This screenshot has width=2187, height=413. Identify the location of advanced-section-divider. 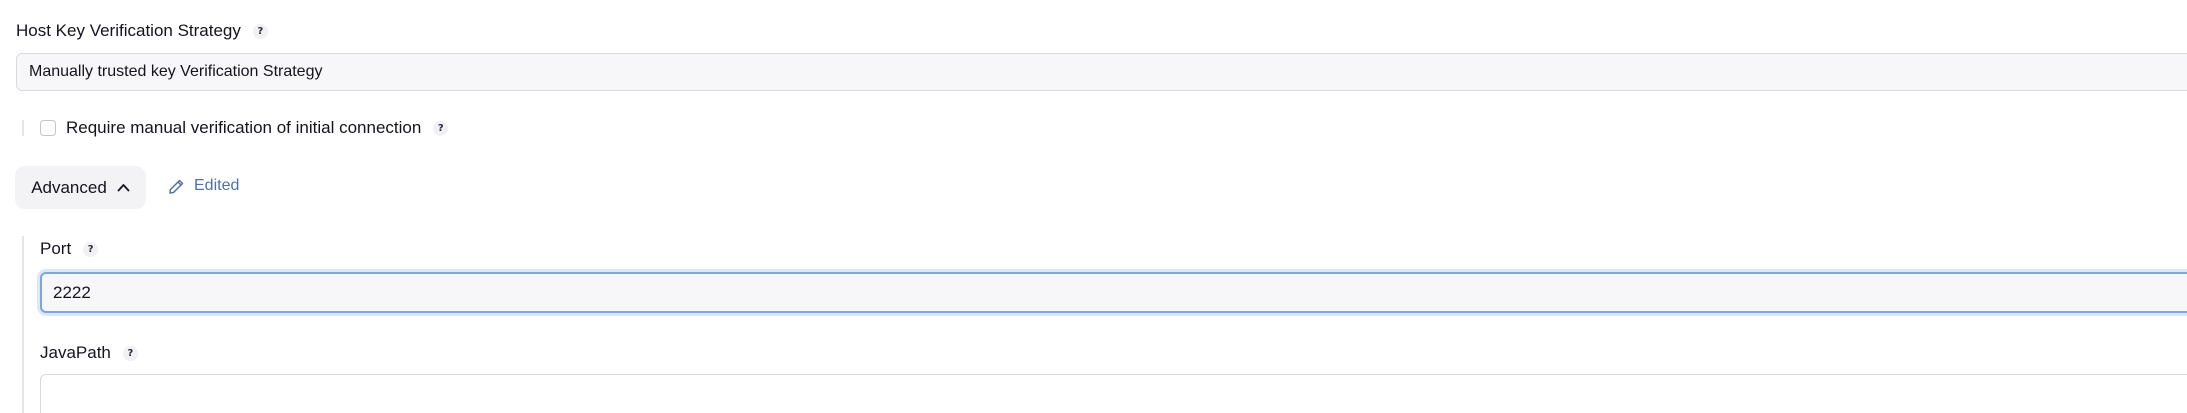
(23, 324).